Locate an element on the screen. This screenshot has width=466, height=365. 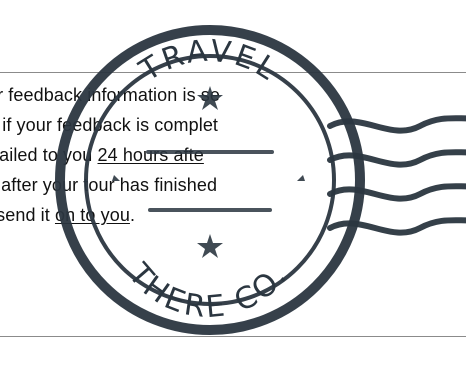
message-line-5-pre: nd we will send it is located at coordinates (25, 215).